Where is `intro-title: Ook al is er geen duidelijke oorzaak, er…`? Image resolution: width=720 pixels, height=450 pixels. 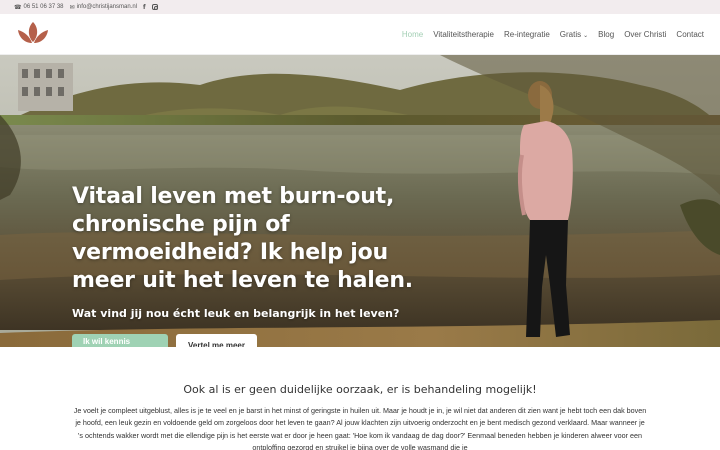
intro-title: Ook al is er geen duidelijke oorzaak, er… is located at coordinates (360, 389).